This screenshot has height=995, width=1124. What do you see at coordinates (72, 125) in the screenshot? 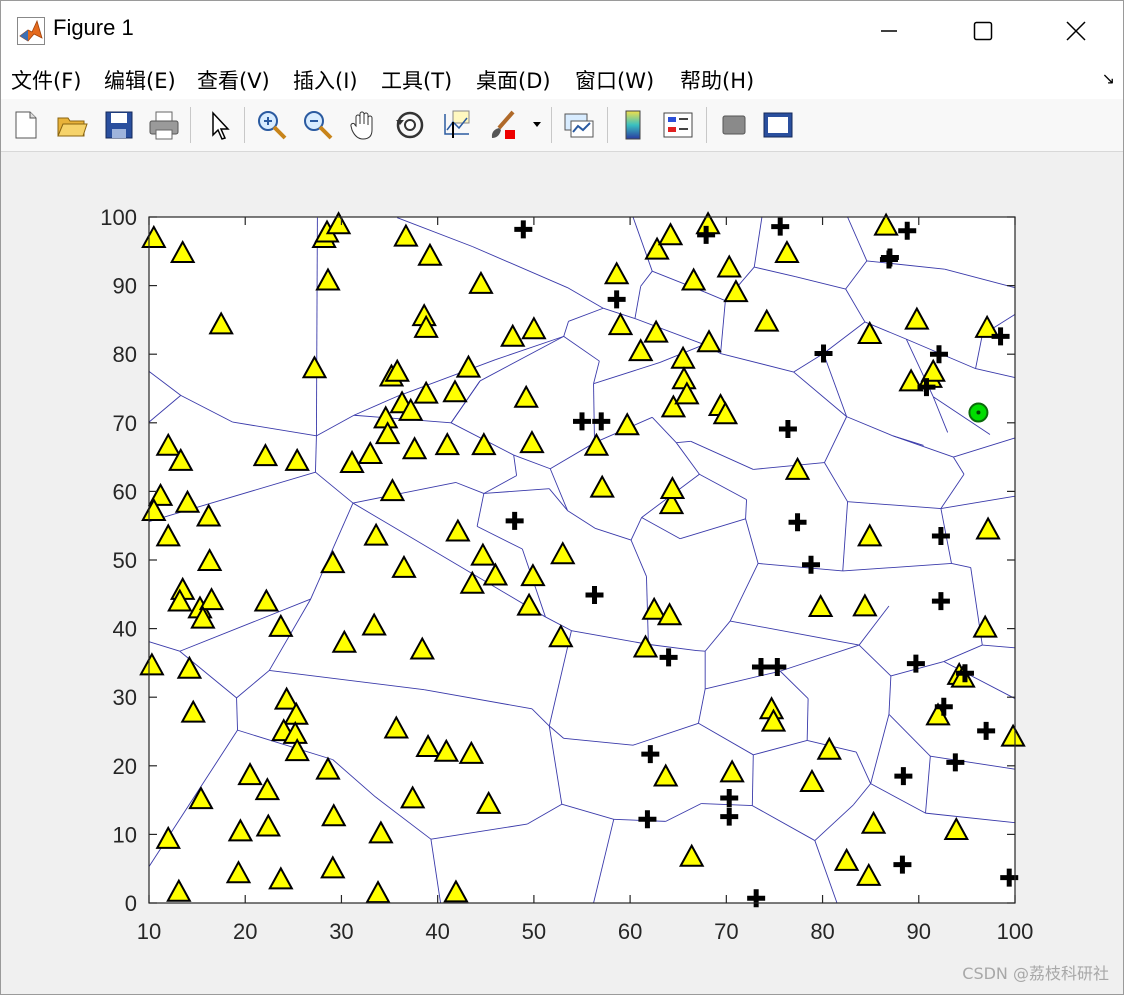
I see `open-file-icon` at bounding box center [72, 125].